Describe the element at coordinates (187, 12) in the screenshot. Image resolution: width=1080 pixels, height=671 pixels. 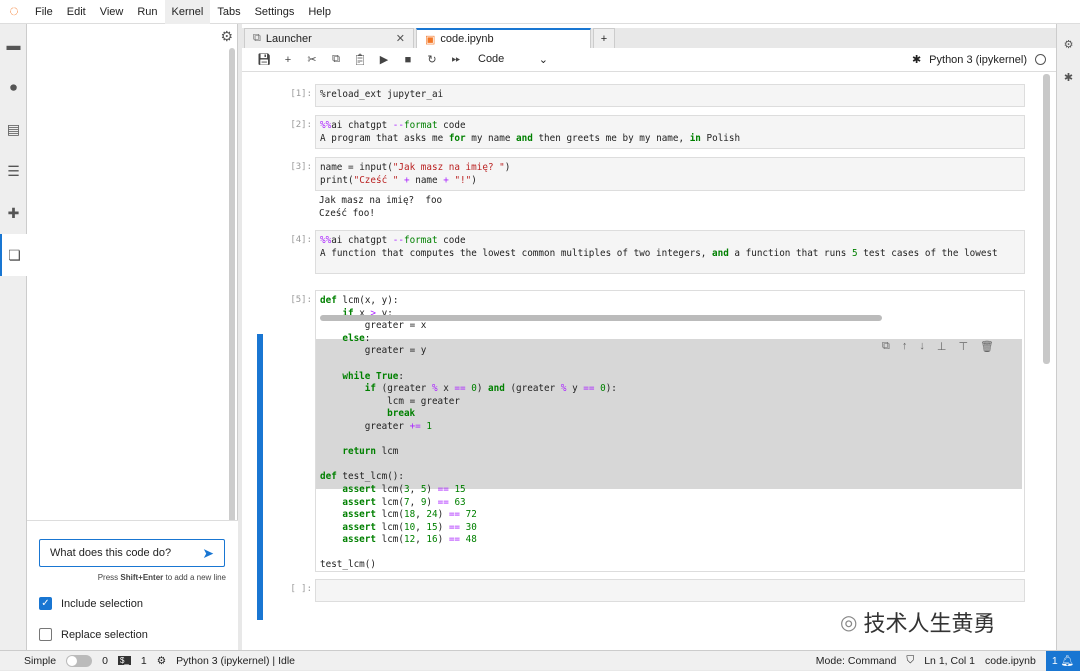
I see `menu-kernel: Kernel` at that location.